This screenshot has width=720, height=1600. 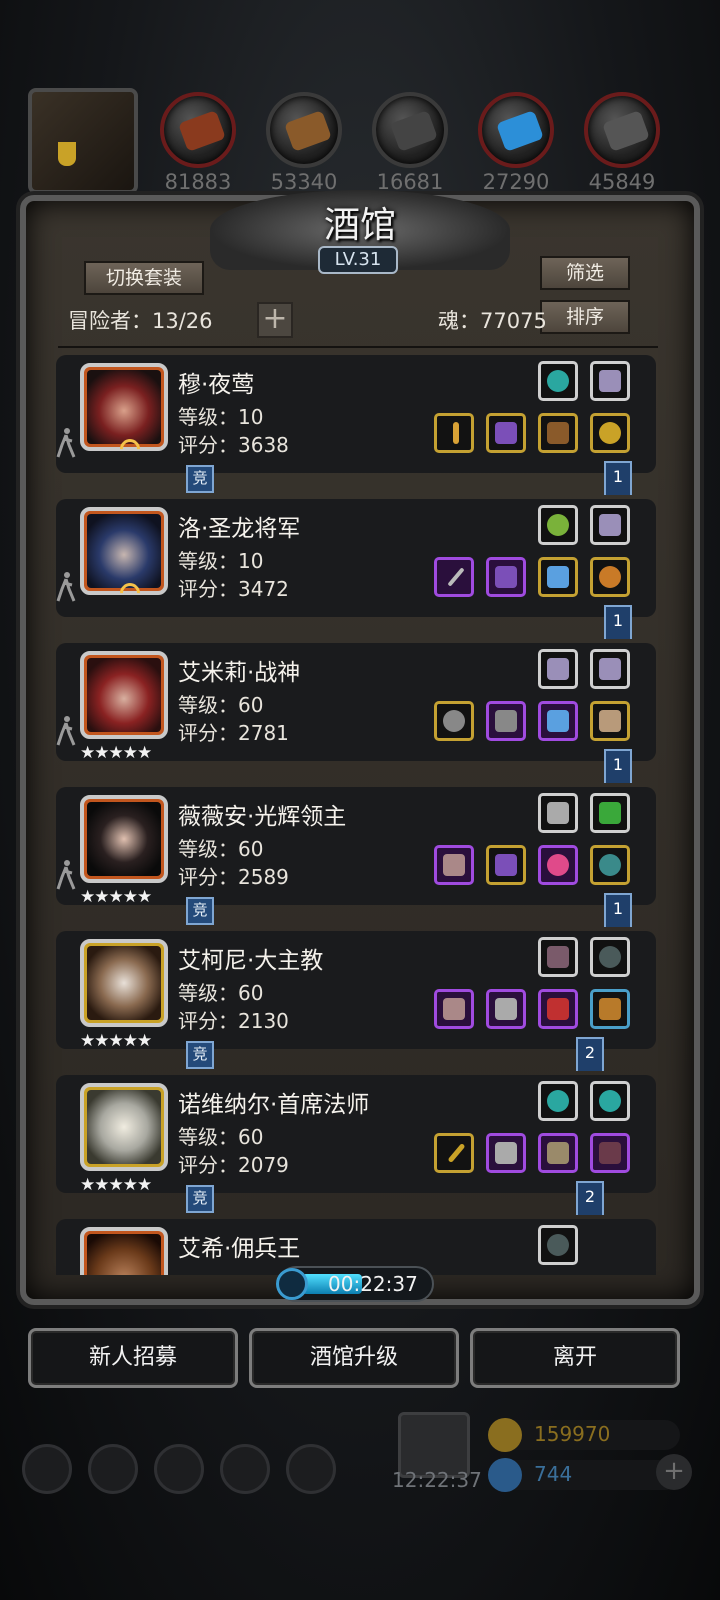 What do you see at coordinates (505, 1475) in the screenshot?
I see `gem-icon` at bounding box center [505, 1475].